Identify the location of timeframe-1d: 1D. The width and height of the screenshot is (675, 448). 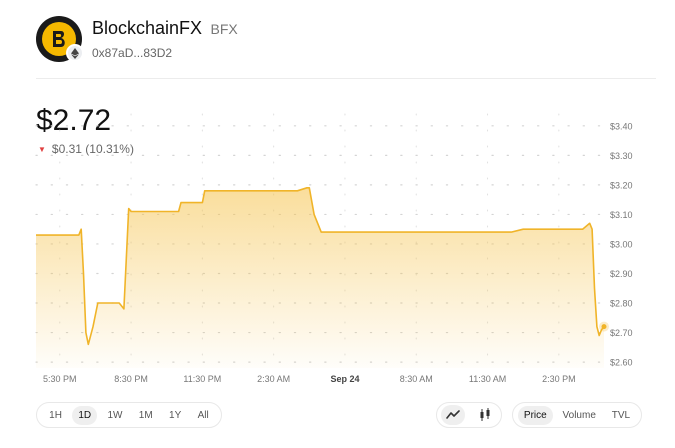
(85, 415).